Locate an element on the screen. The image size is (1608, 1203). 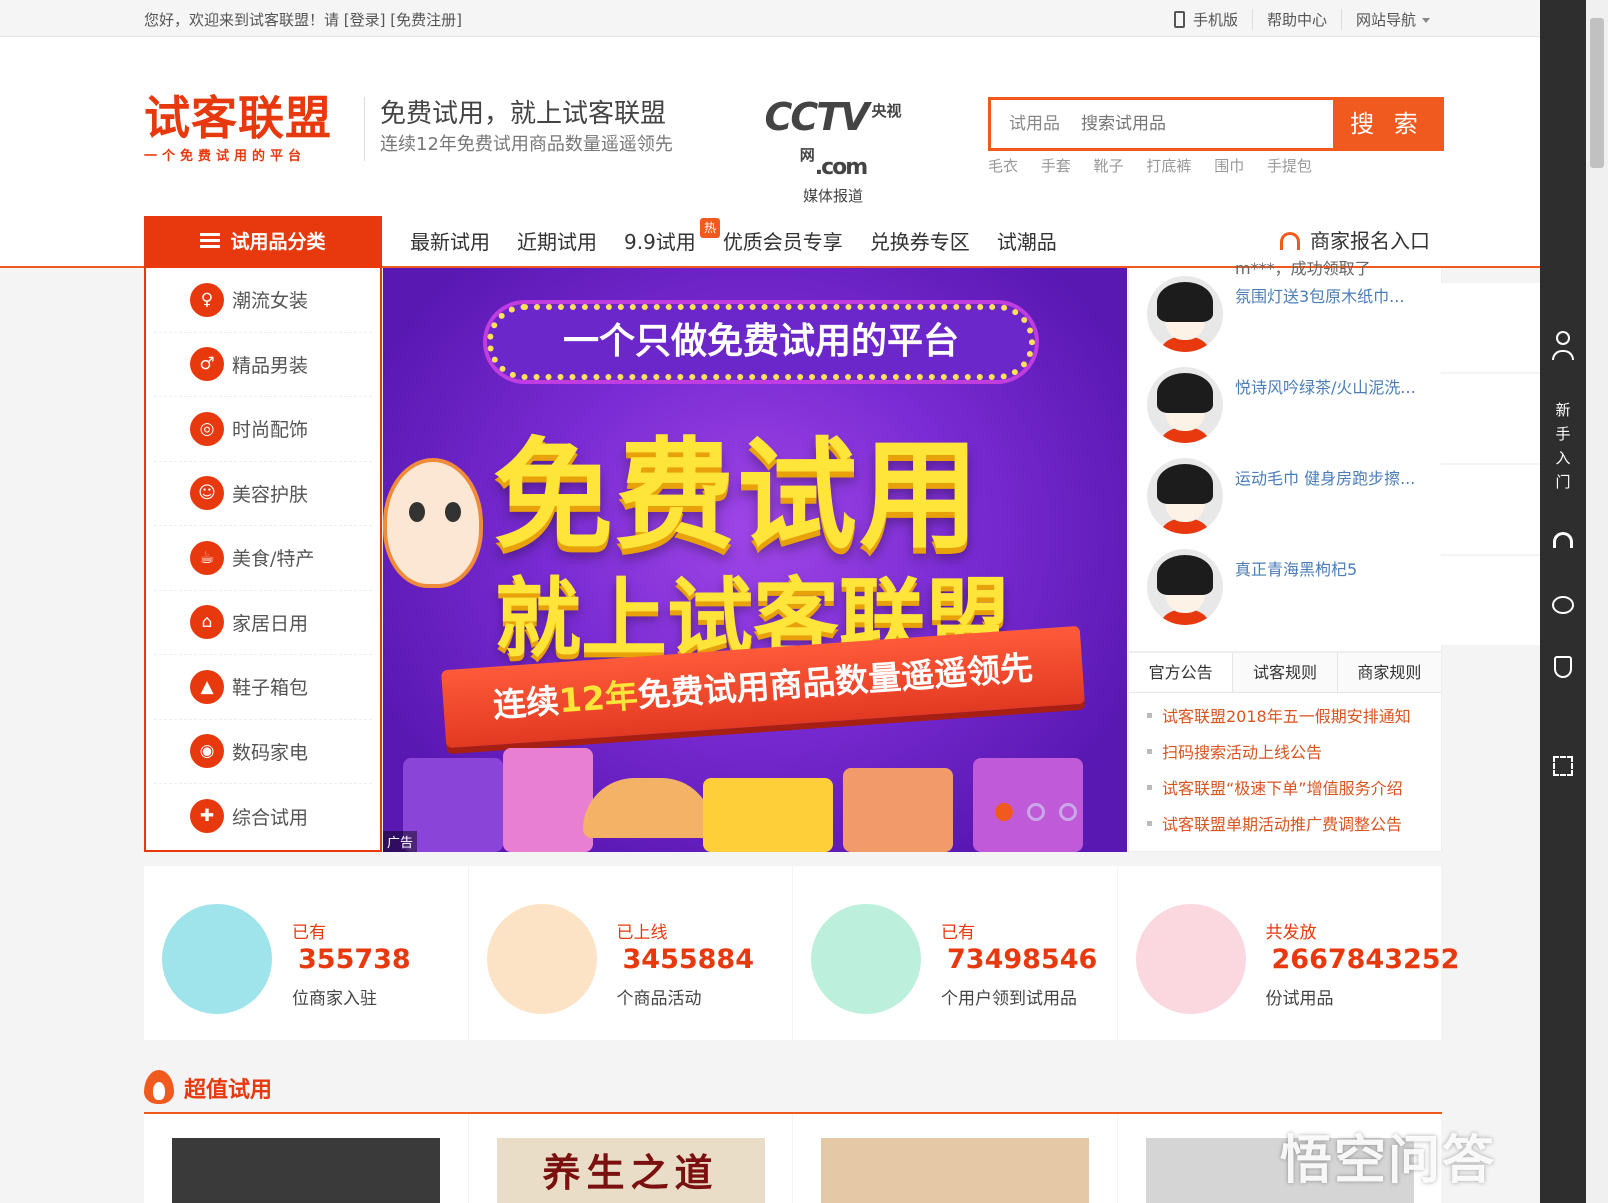
face-icon: ☺ is located at coordinates (207, 493).